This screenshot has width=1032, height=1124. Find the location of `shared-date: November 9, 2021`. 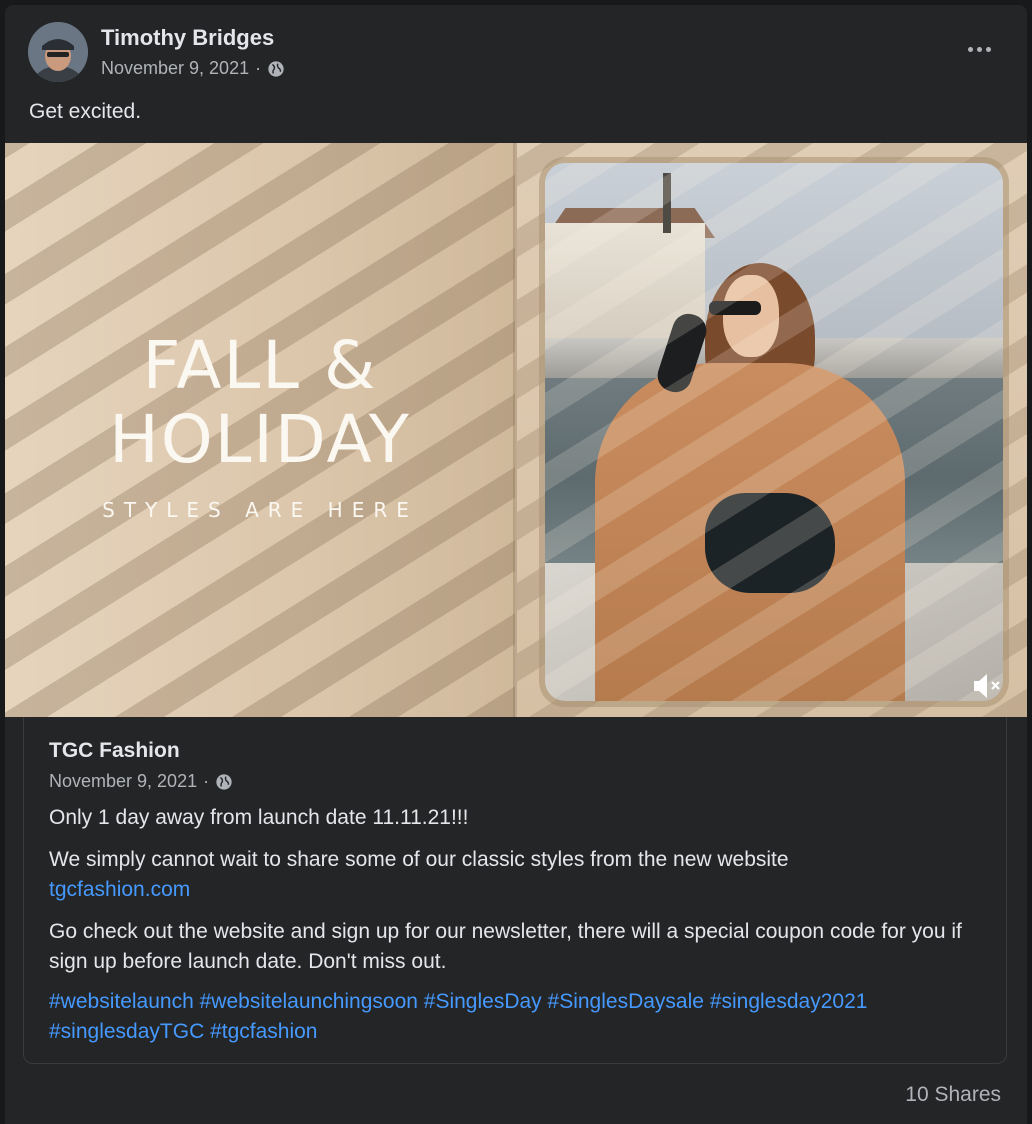

shared-date: November 9, 2021 is located at coordinates (123, 781).